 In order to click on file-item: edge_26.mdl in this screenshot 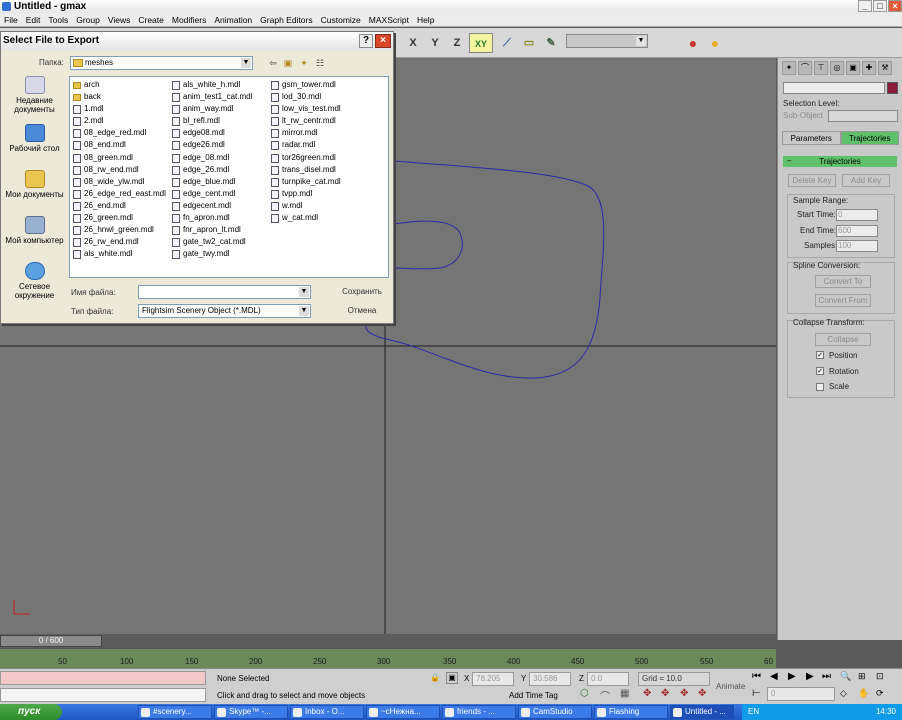, I will do `click(211, 170)`.